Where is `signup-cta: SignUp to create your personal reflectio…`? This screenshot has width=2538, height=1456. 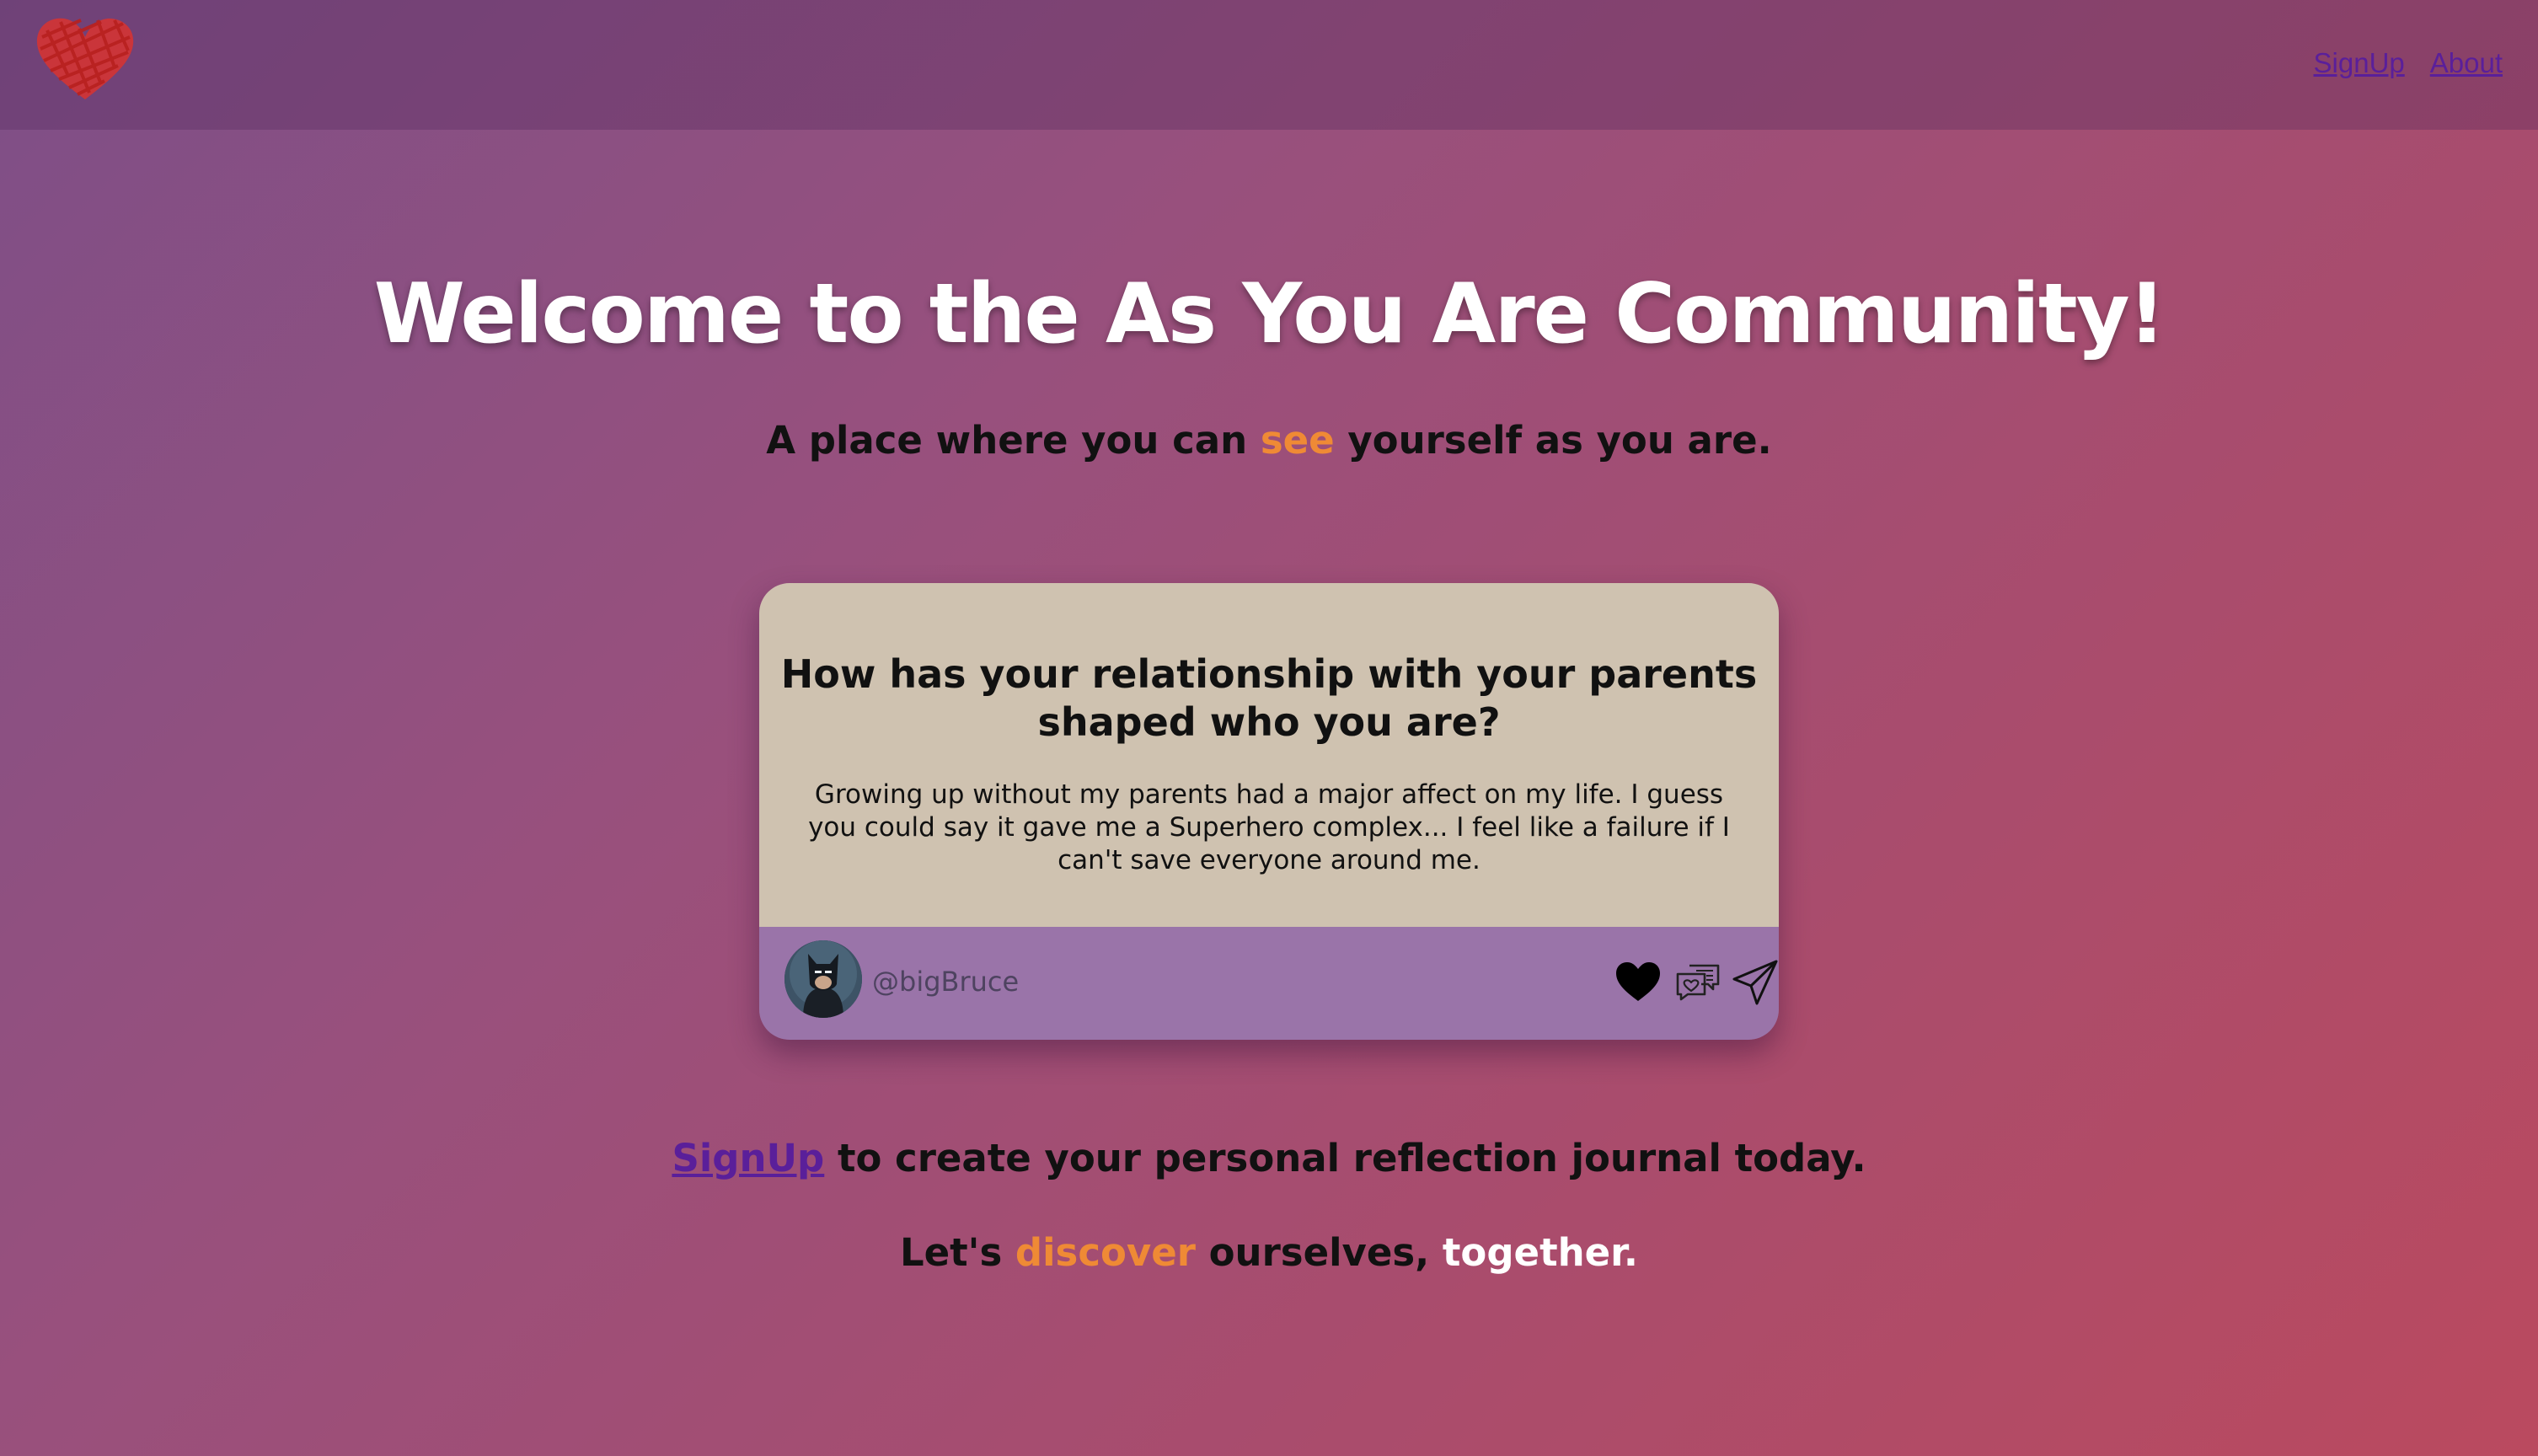 signup-cta: SignUp to create your personal reflectio… is located at coordinates (1269, 1158).